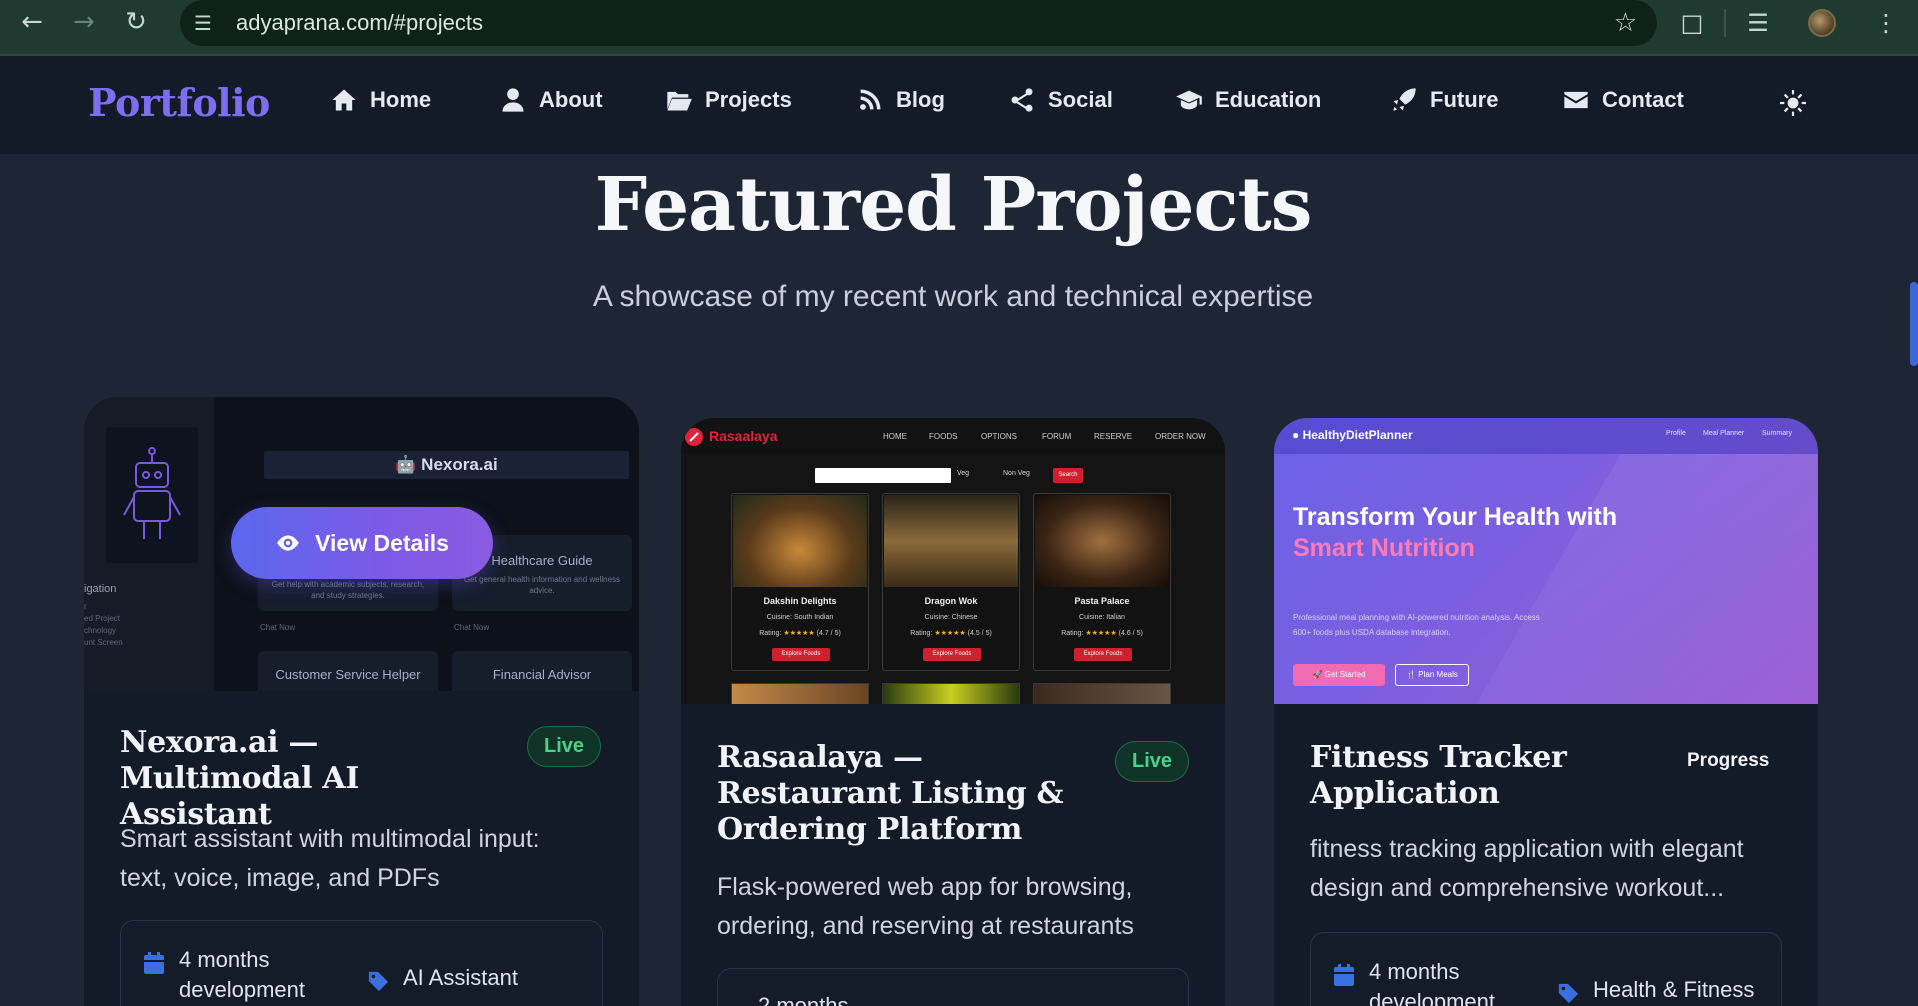 This screenshot has height=1006, width=1918. Describe the element at coordinates (1758, 23) in the screenshot. I see `media-queue-icon: ☰` at that location.